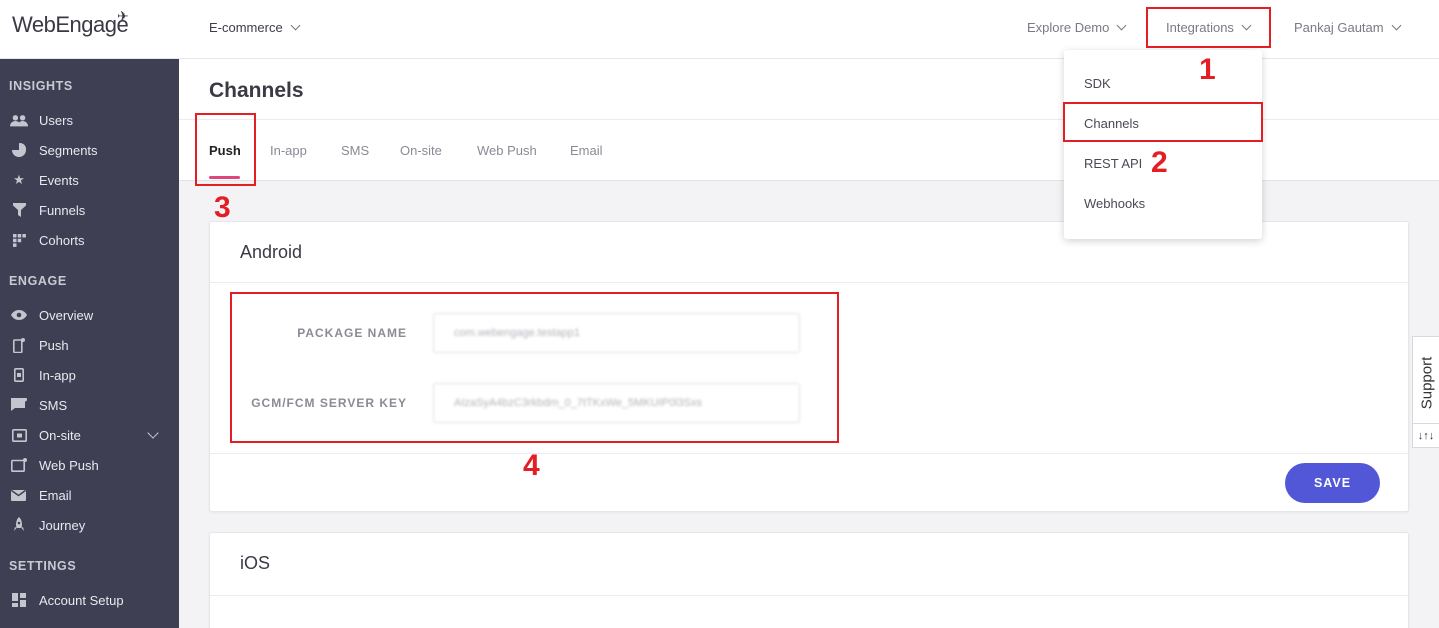  Describe the element at coordinates (1068, 27) in the screenshot. I see `explore-demo-label: Explore Demo` at that location.